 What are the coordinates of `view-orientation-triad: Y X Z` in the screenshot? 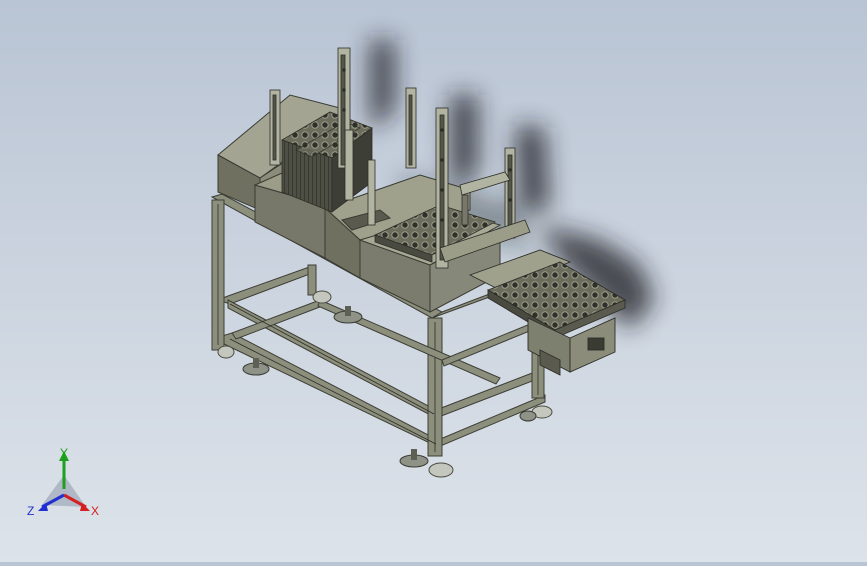 It's located at (65, 485).